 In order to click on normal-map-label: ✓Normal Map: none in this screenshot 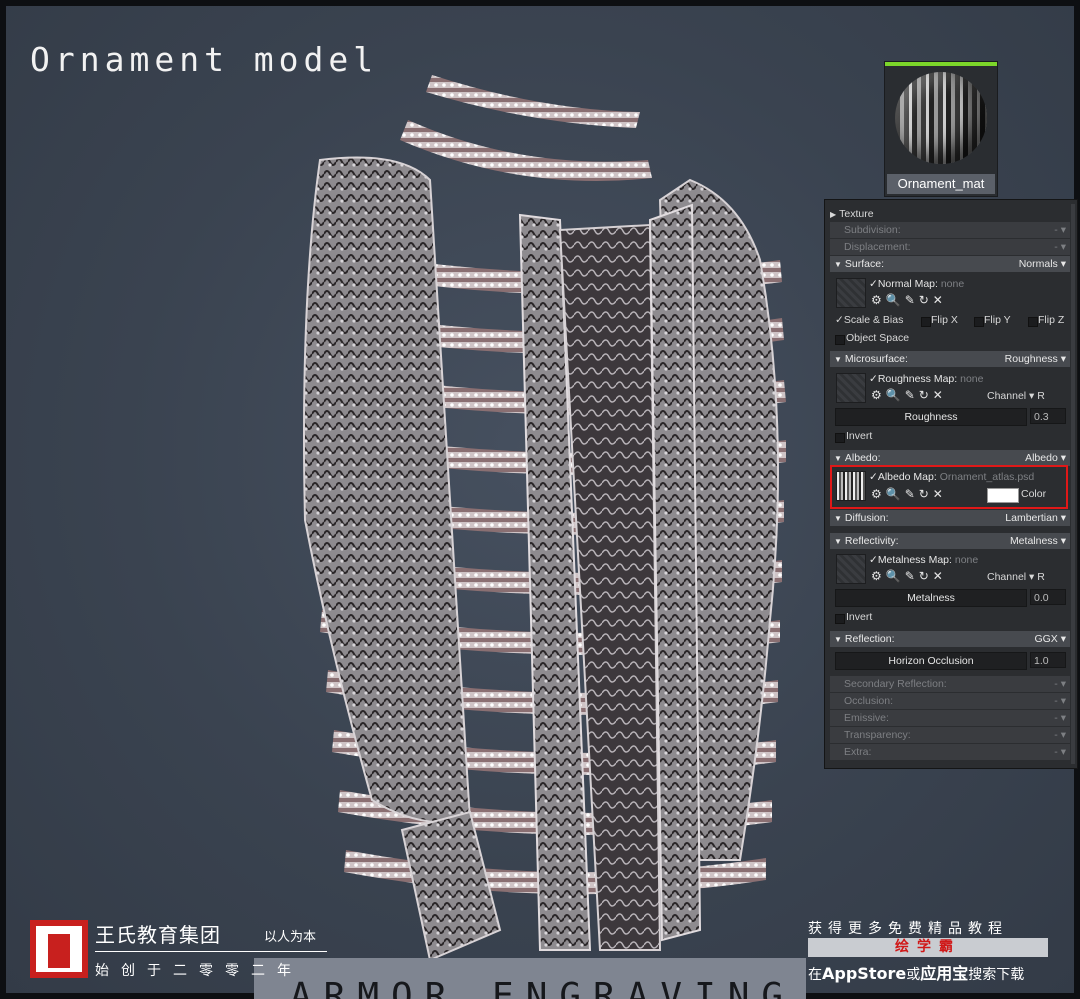, I will do `click(917, 284)`.